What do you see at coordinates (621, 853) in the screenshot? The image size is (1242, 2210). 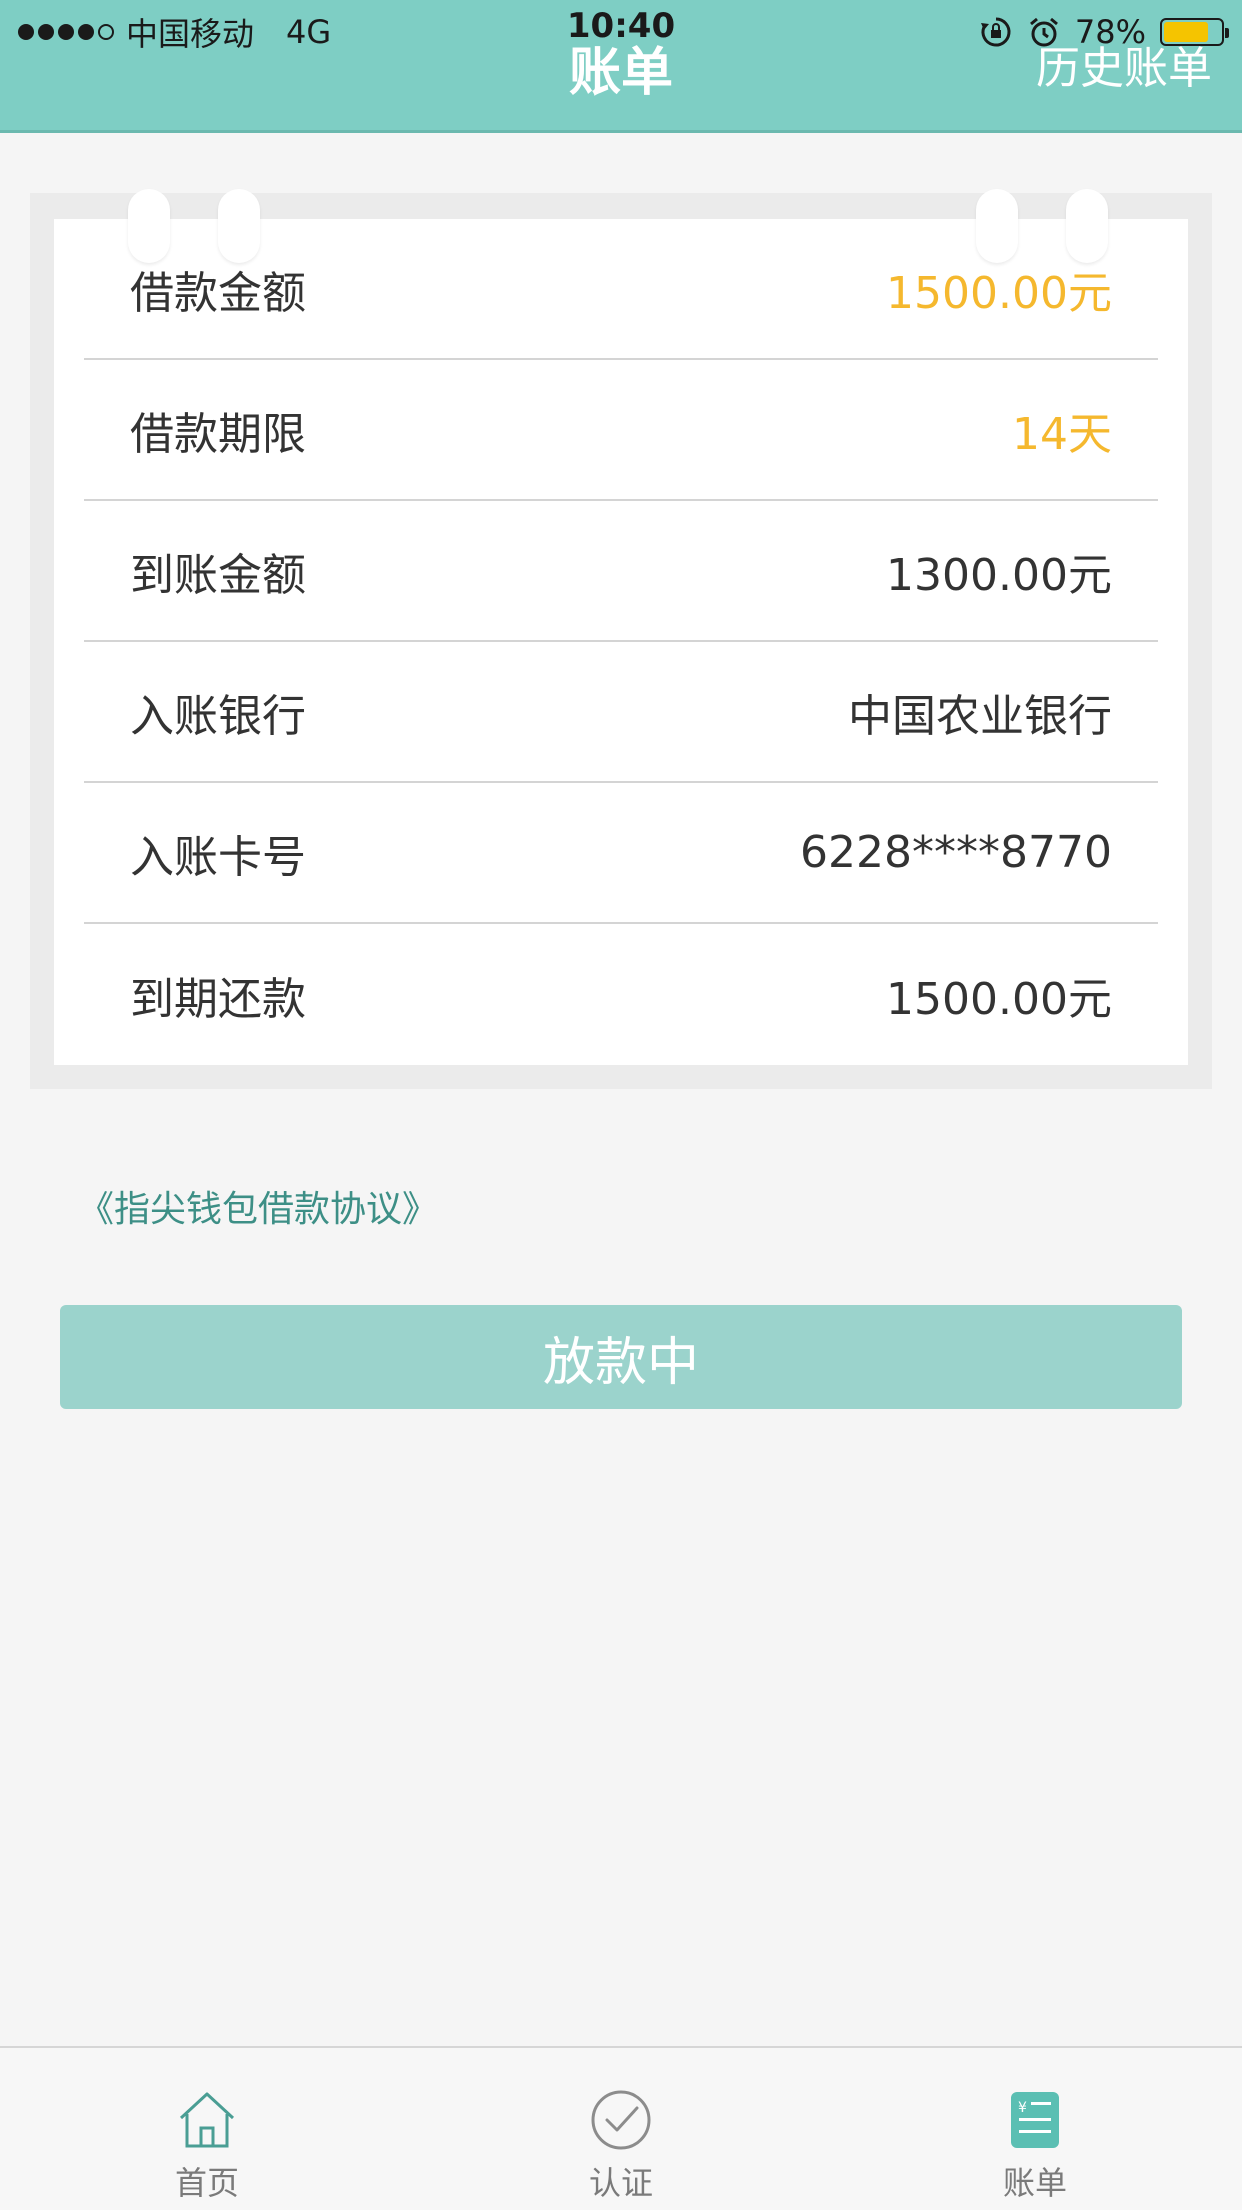 I see `bill-row-card-number: 入账卡号 6228****8770` at bounding box center [621, 853].